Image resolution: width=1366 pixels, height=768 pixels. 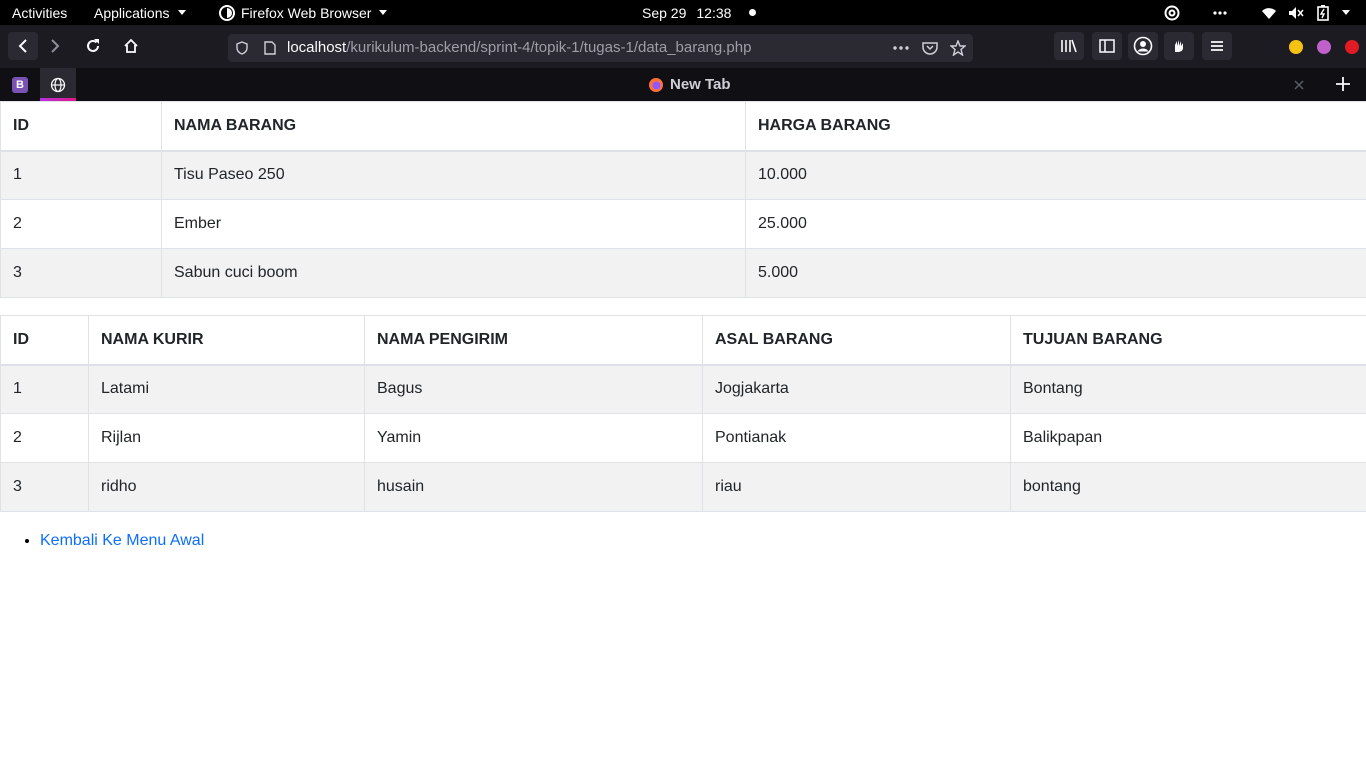 What do you see at coordinates (1172, 12) in the screenshot?
I see `at-sign-icon` at bounding box center [1172, 12].